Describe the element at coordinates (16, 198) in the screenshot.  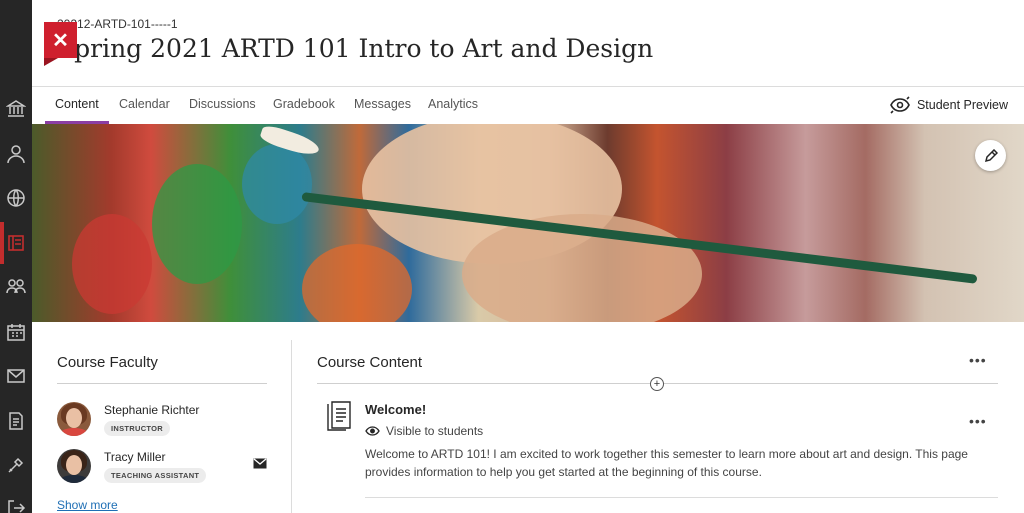
I see `globe-icon` at that location.